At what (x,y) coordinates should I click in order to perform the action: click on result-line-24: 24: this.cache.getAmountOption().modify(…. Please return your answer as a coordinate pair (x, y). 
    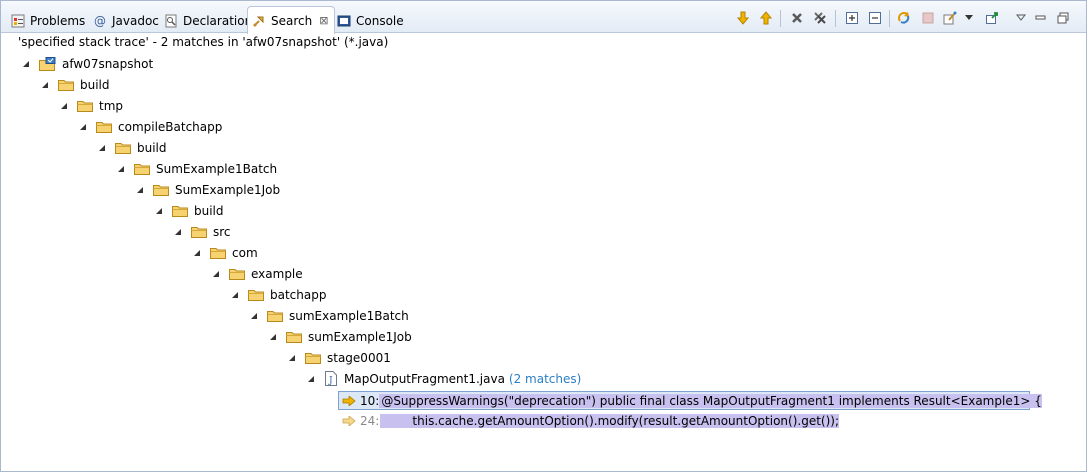
    Looking at the image, I should click on (589, 420).